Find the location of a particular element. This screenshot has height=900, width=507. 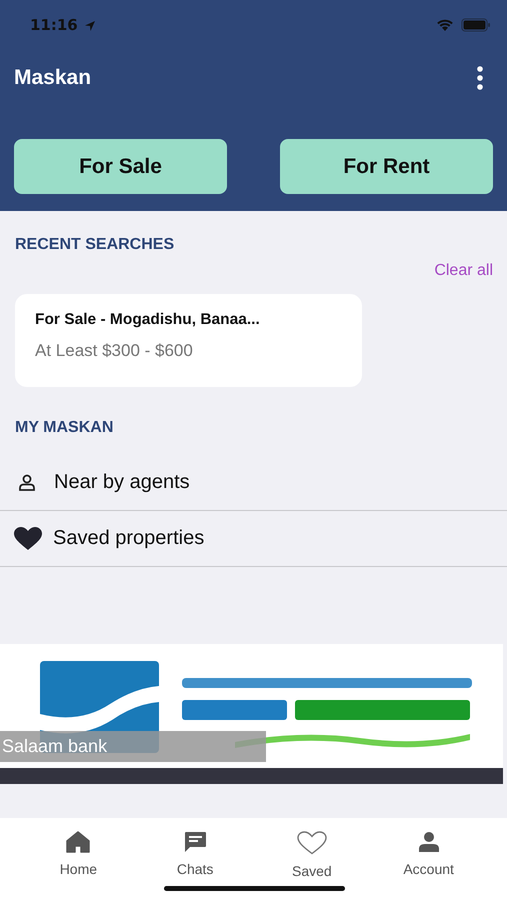

status-time: 11:16 is located at coordinates (54, 25).